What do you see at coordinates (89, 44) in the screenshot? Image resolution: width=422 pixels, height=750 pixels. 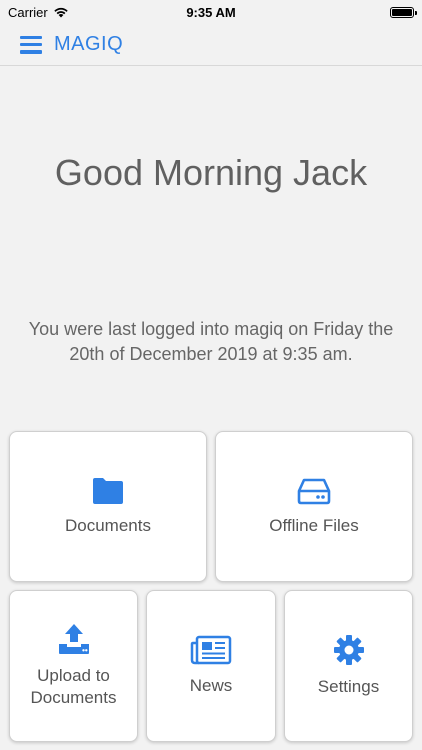 I see `app-title: MAGIQ` at bounding box center [89, 44].